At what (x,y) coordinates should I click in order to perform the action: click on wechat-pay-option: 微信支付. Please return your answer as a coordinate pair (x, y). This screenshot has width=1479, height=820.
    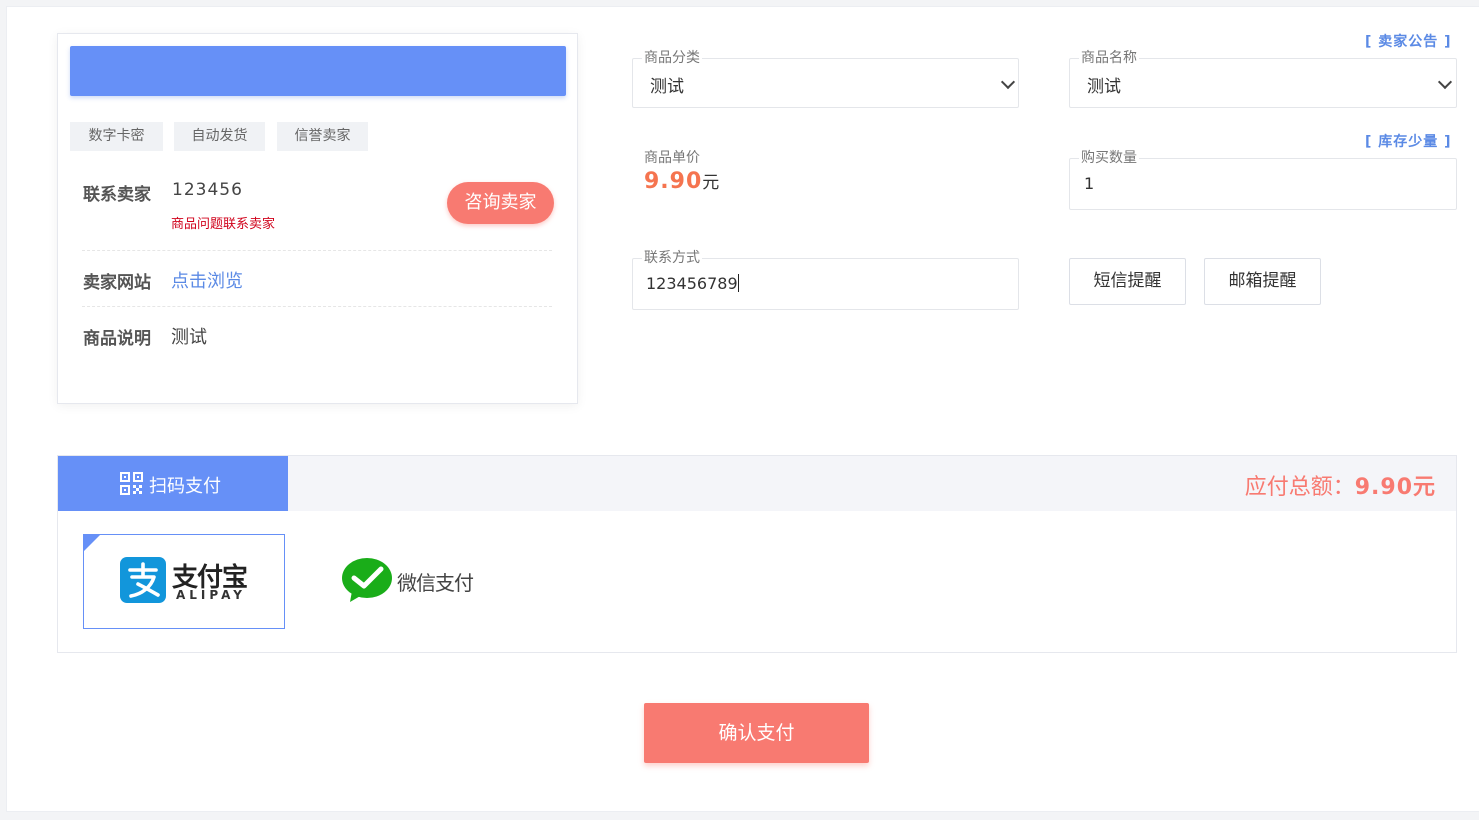
    Looking at the image, I should click on (420, 581).